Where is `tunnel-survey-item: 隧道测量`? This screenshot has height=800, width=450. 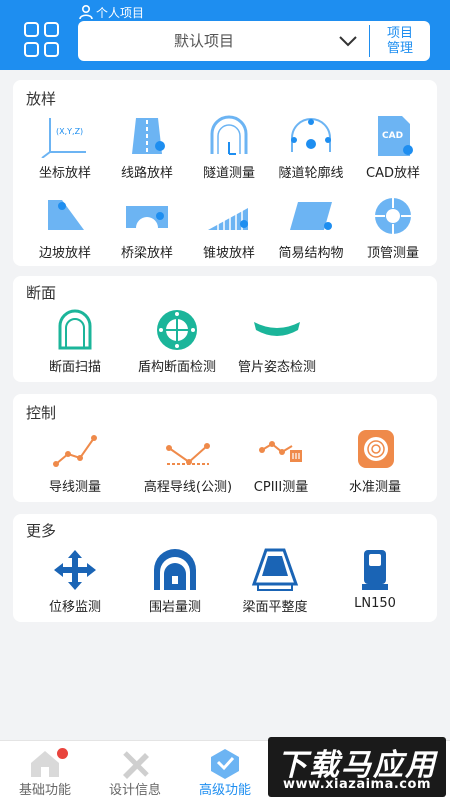 tunnel-survey-item: 隧道测量 is located at coordinates (229, 147).